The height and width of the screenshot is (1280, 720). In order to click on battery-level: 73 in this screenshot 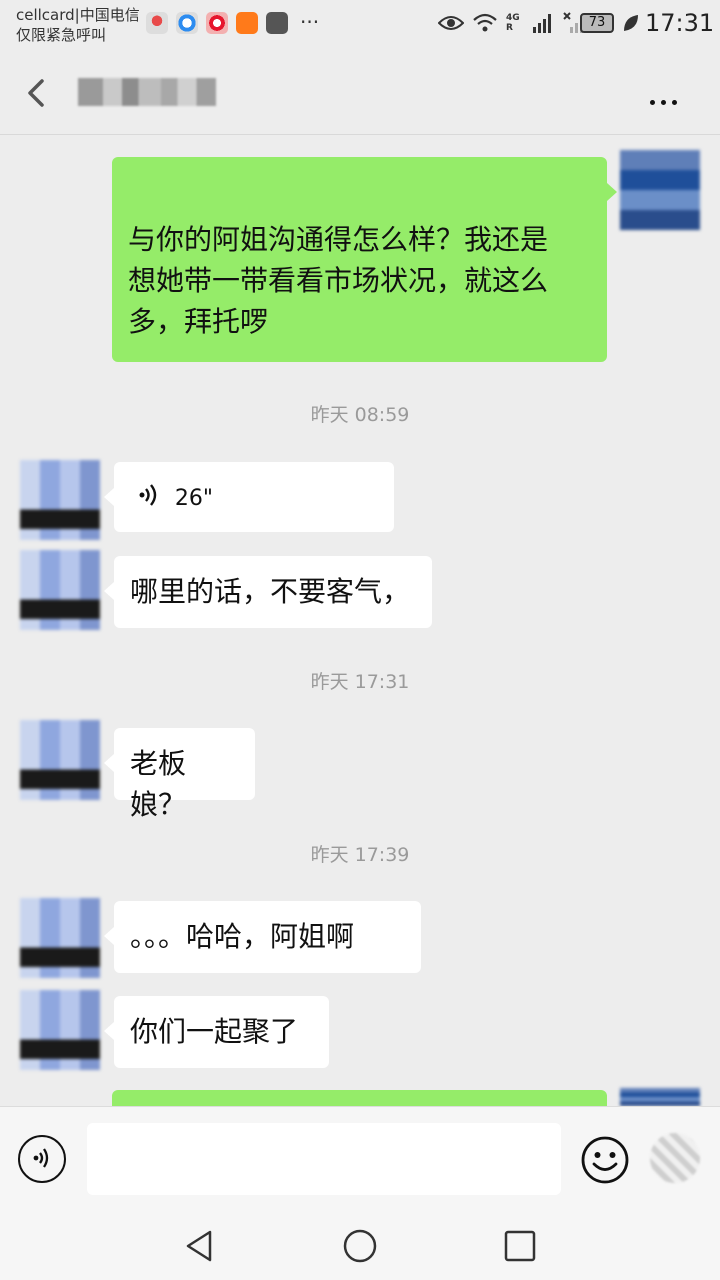, I will do `click(597, 23)`.